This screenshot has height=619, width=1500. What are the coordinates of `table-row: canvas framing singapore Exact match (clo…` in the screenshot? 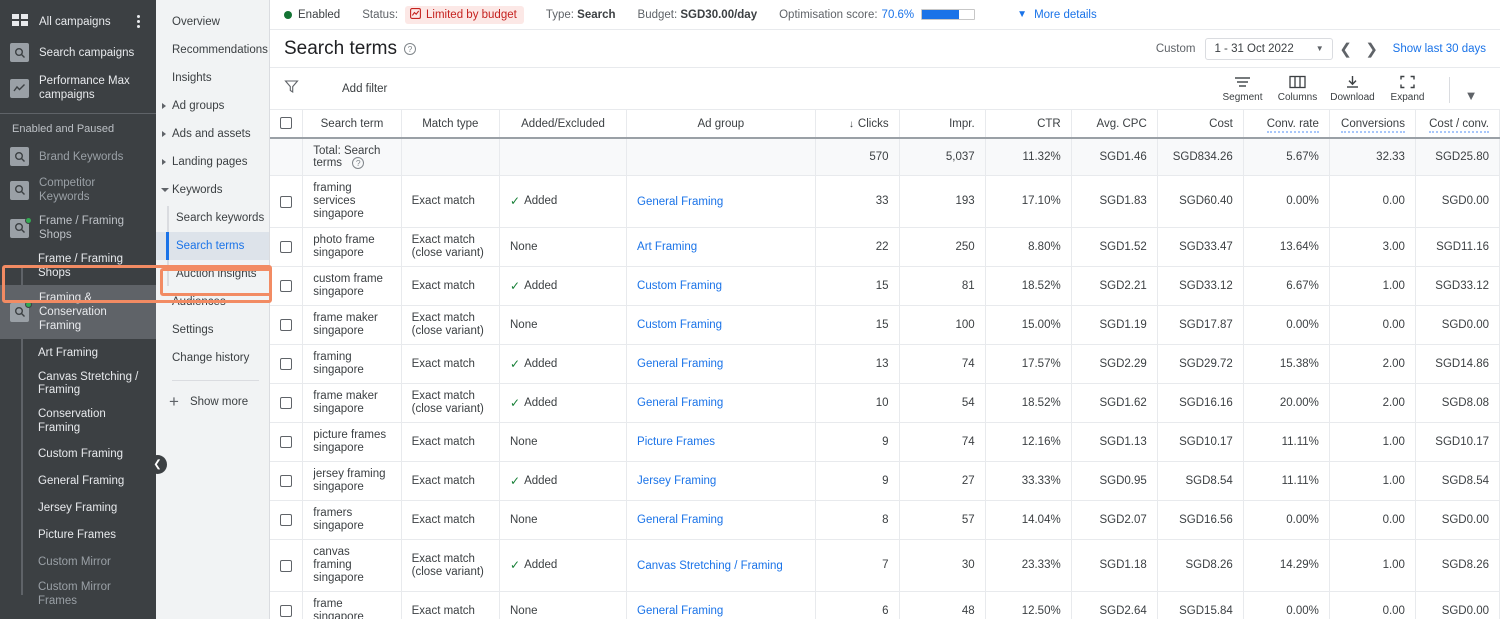 It's located at (885, 566).